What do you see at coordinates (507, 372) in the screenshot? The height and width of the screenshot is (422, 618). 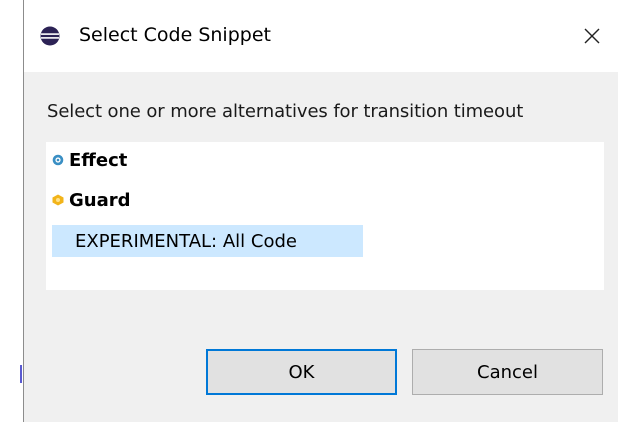 I see `cancel-button: Cancel` at bounding box center [507, 372].